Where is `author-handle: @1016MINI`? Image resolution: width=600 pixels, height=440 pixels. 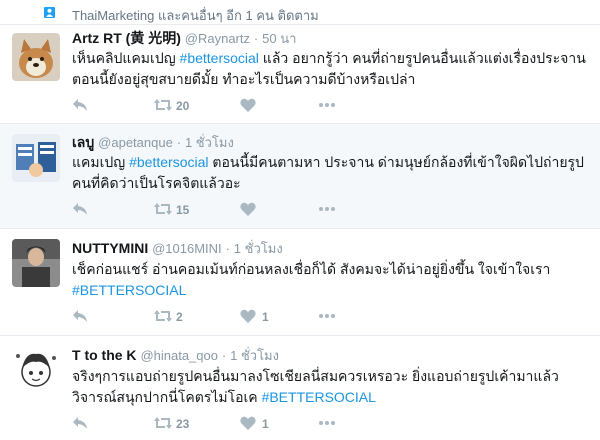 author-handle: @1016MINI is located at coordinates (187, 248).